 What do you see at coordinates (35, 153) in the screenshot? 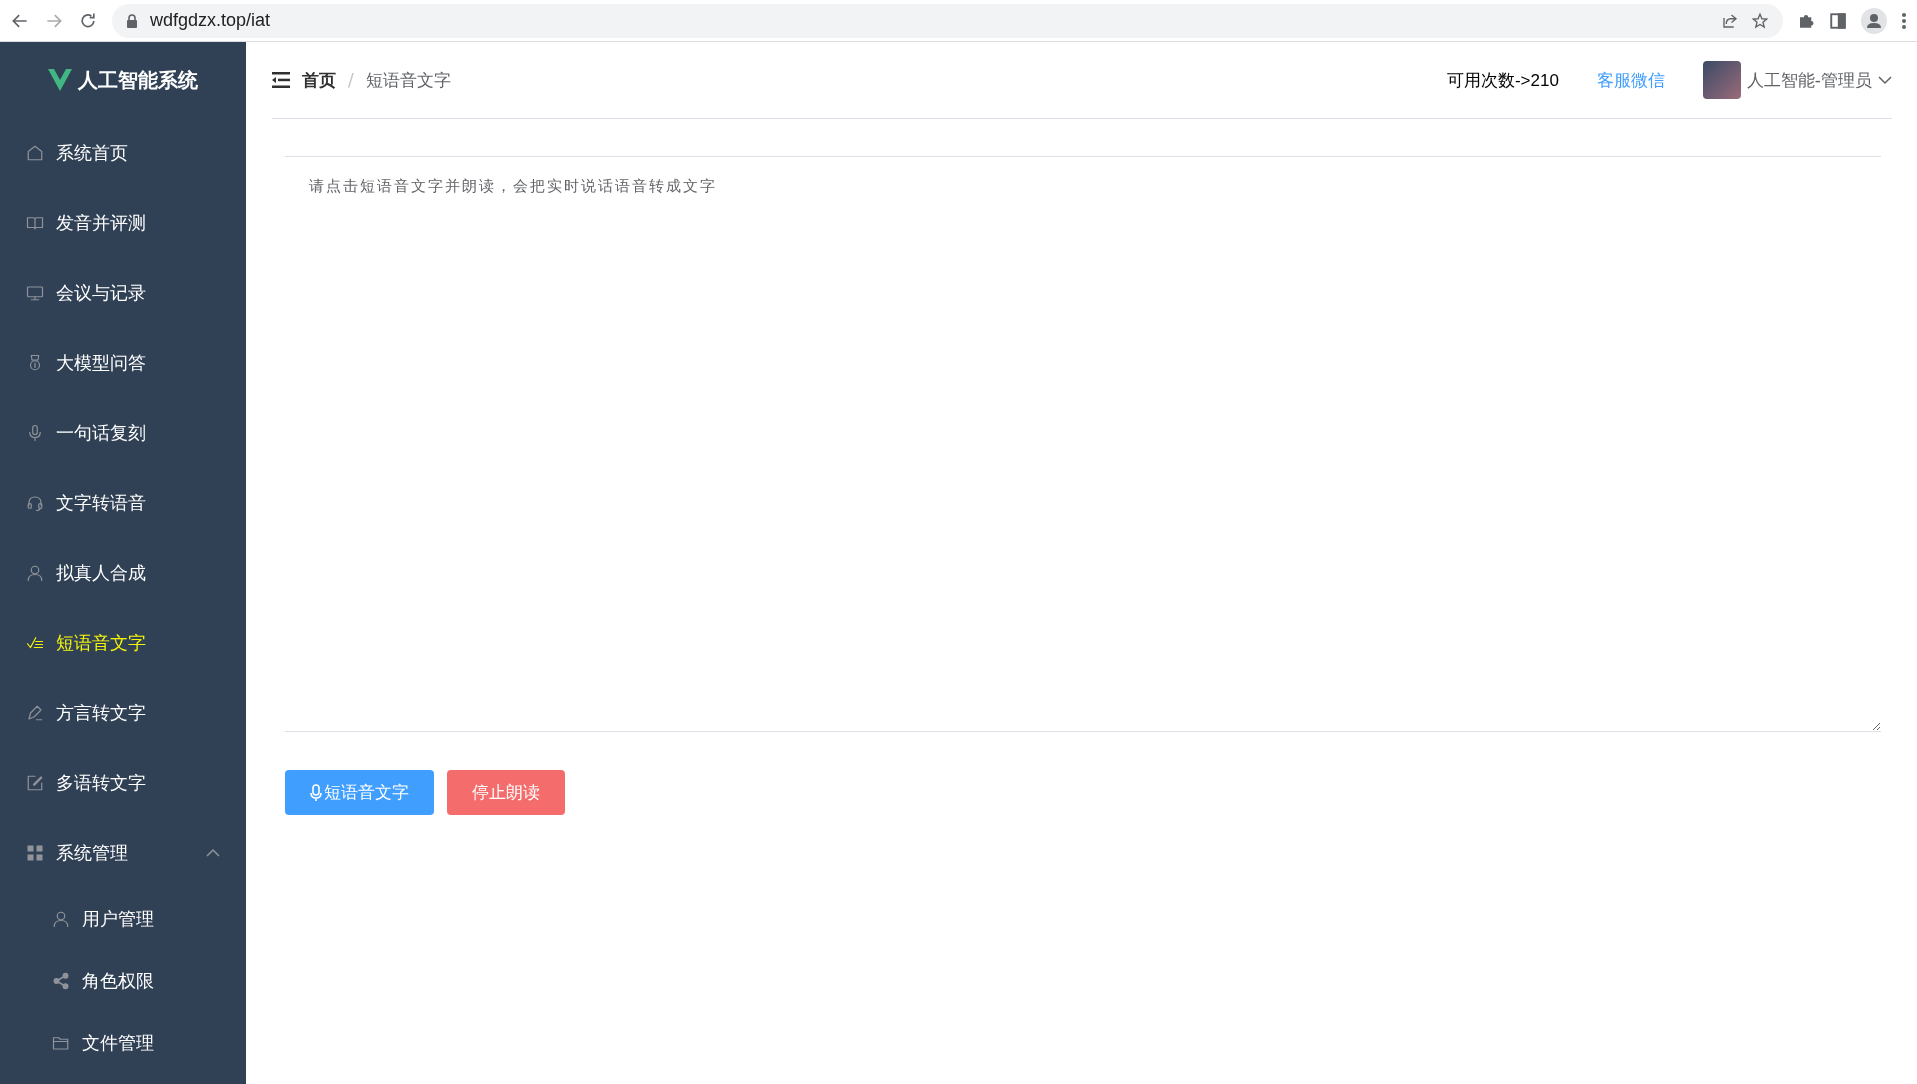
I see `home-icon` at bounding box center [35, 153].